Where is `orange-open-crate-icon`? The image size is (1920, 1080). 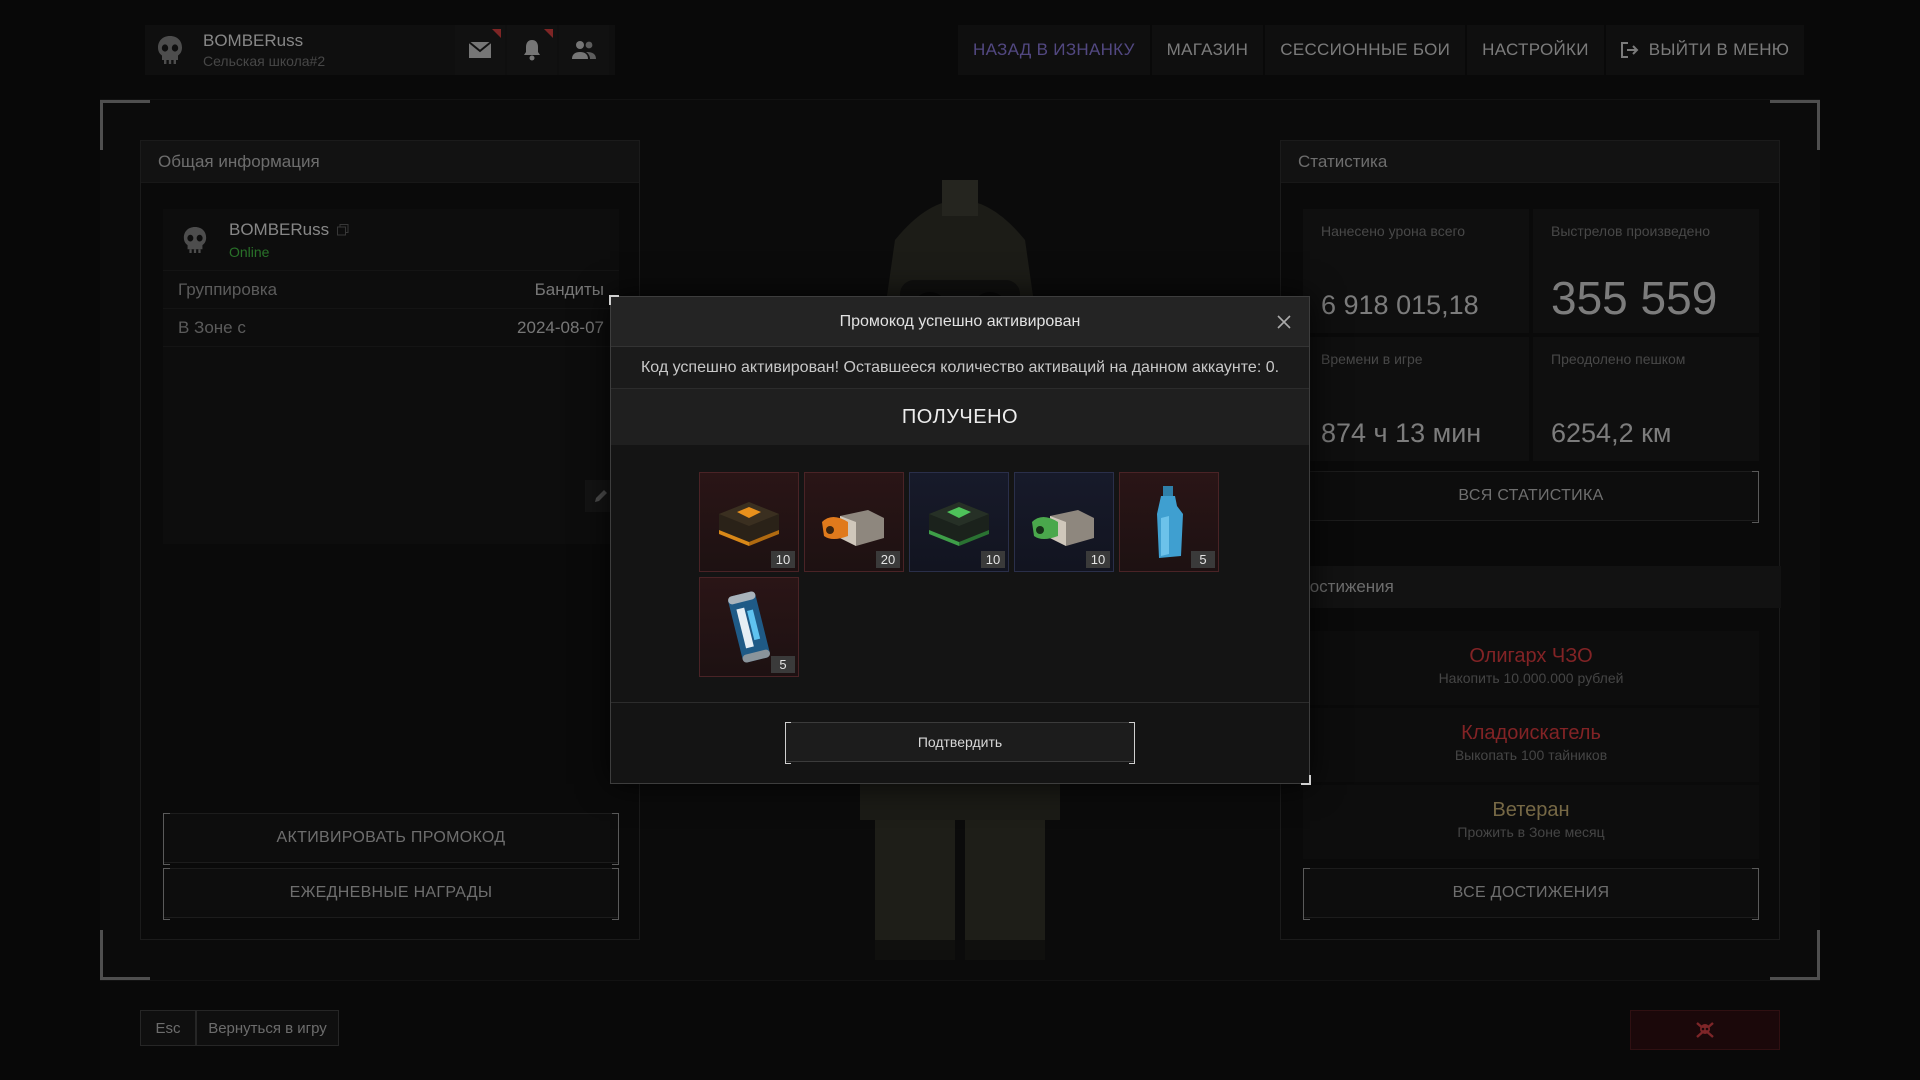 orange-open-crate-icon is located at coordinates (853, 528).